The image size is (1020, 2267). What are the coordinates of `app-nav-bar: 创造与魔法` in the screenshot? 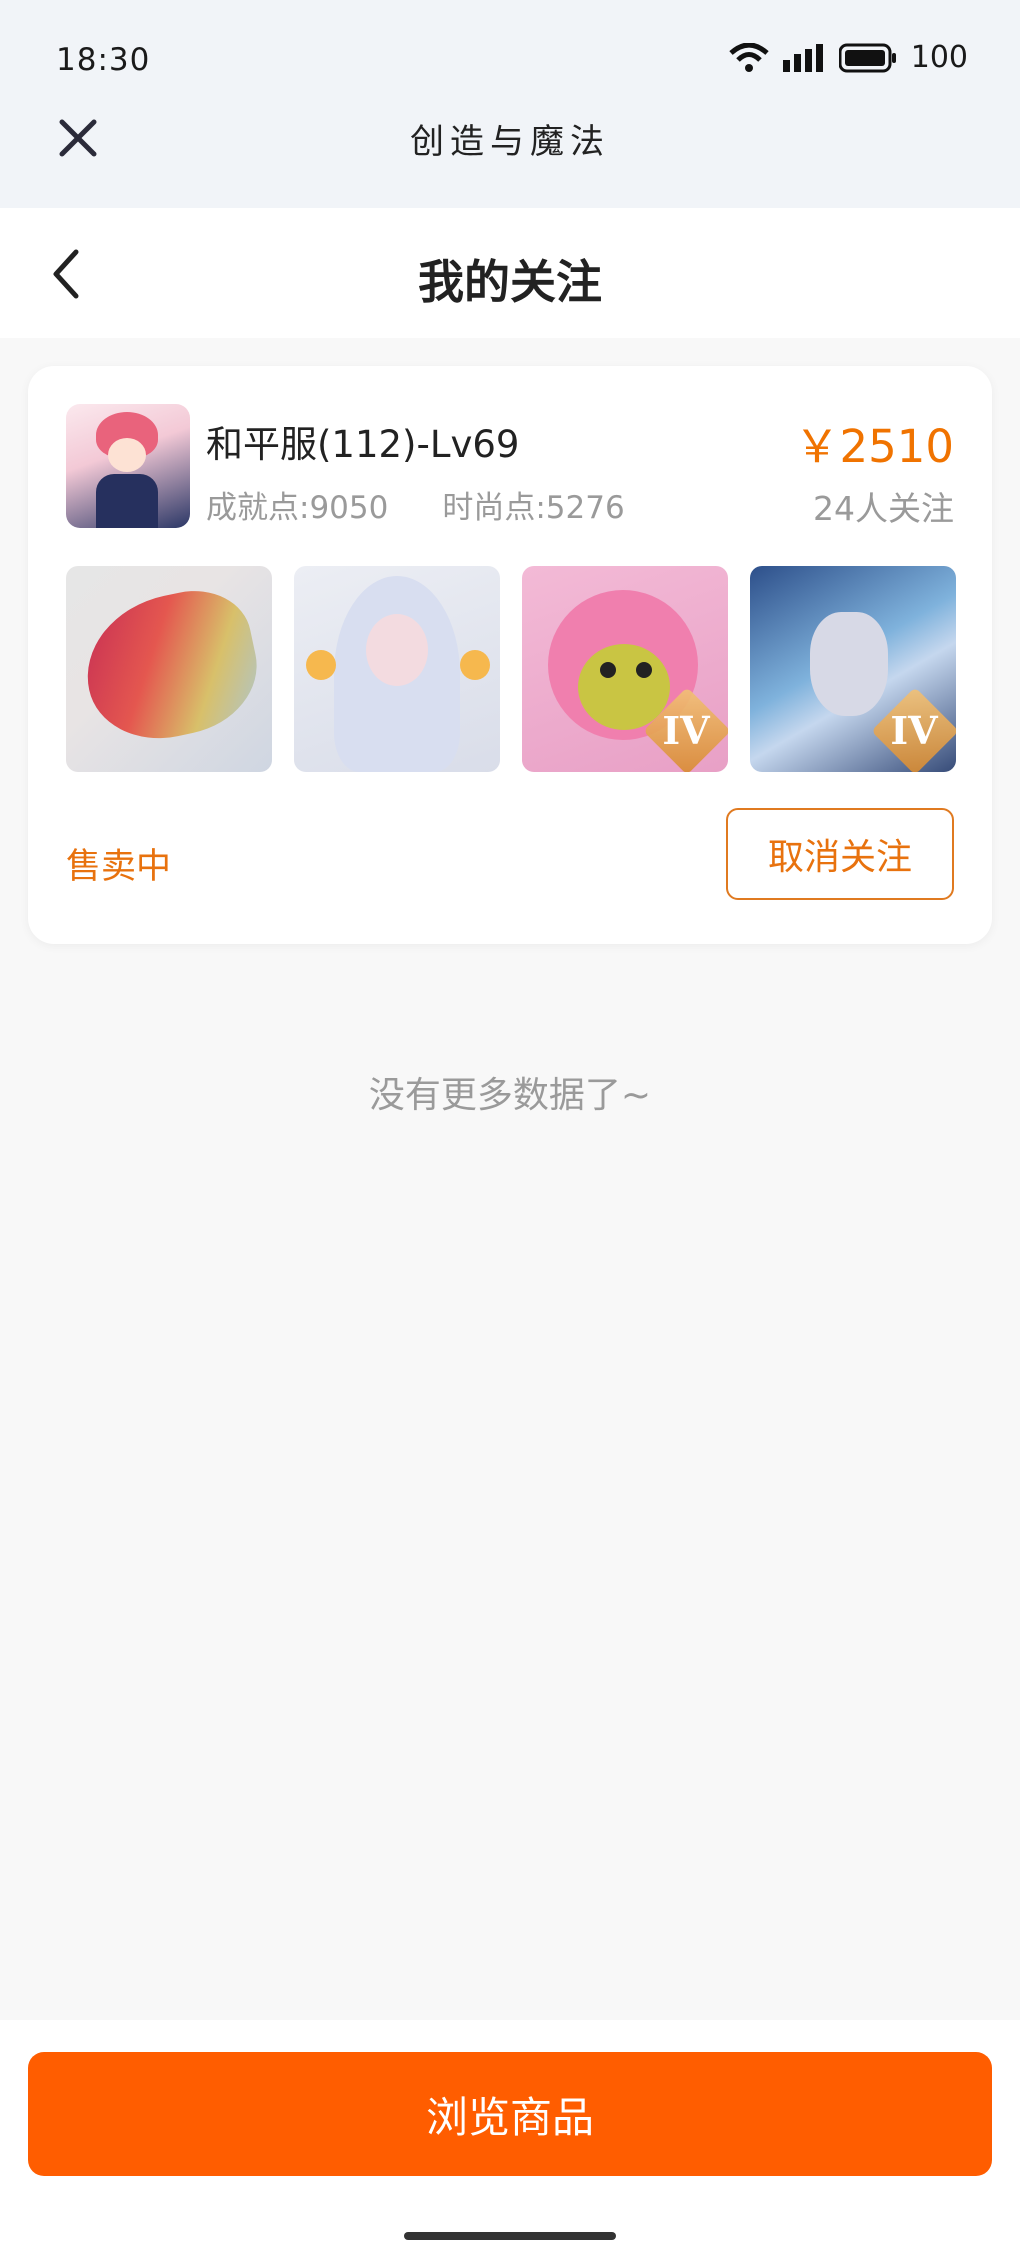 It's located at (510, 150).